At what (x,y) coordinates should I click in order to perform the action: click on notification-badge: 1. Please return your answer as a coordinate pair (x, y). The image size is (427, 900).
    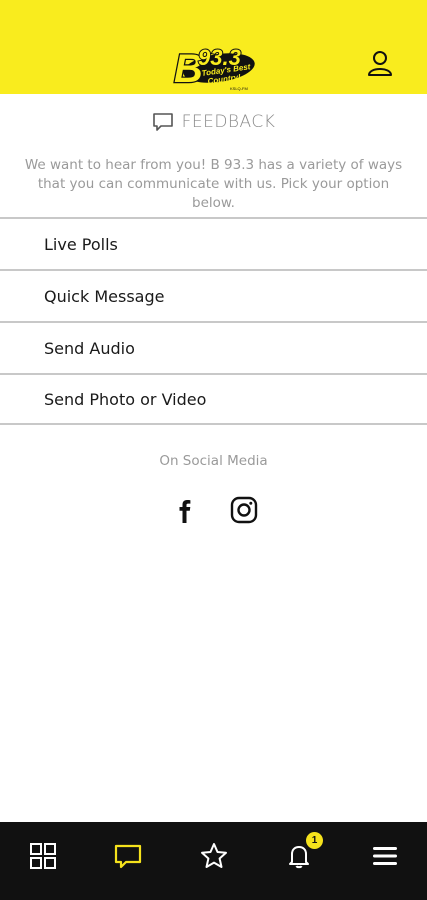
    Looking at the image, I should click on (314, 840).